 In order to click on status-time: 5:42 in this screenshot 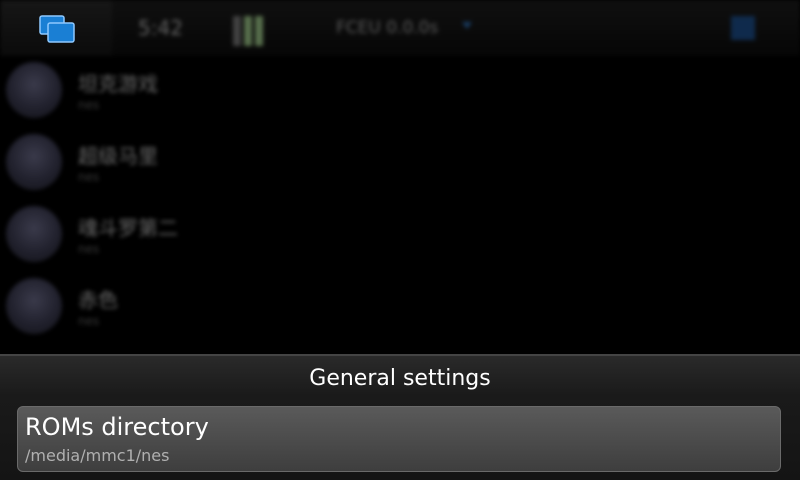, I will do `click(160, 28)`.